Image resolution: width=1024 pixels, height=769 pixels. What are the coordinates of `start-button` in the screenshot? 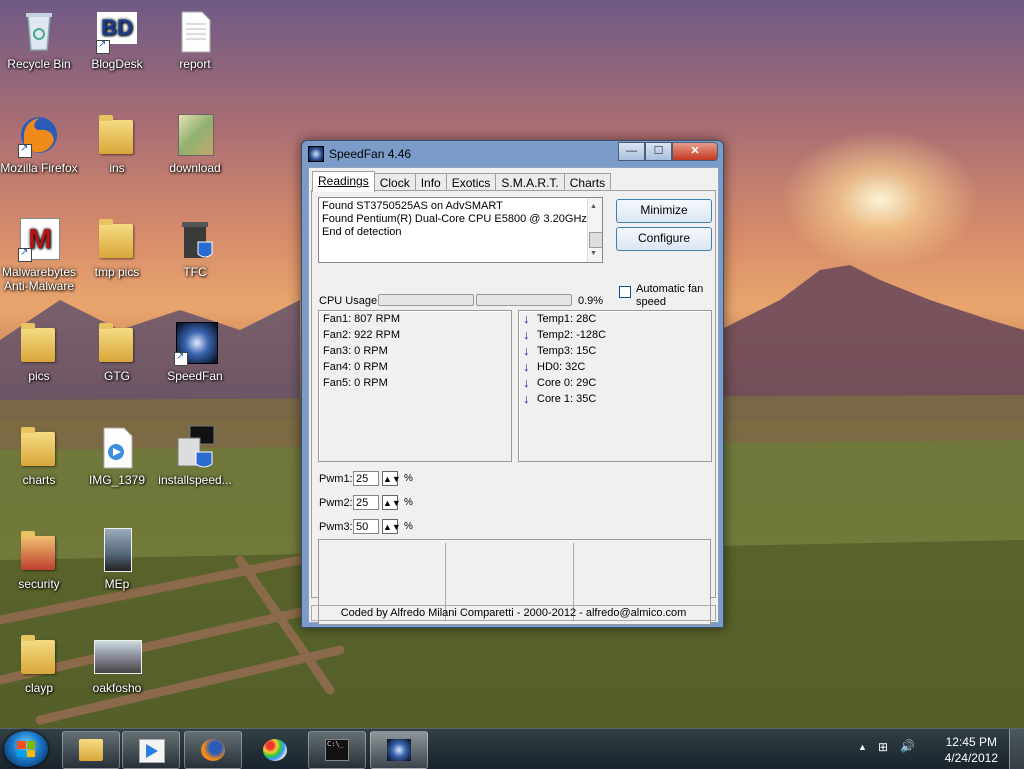 It's located at (26, 749).